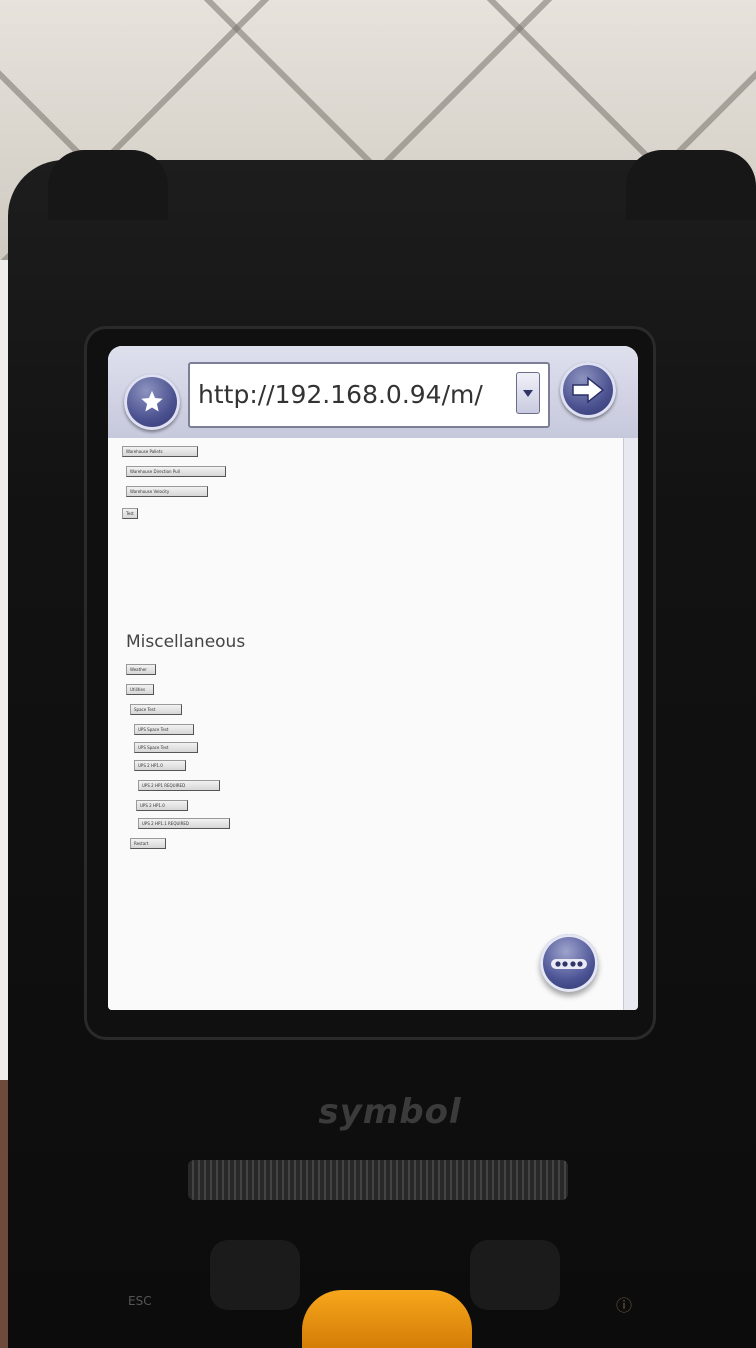  What do you see at coordinates (179, 785) in the screenshot?
I see `page-button-ups-hp1-required: UPS 2 HP1 REQUIRED` at bounding box center [179, 785].